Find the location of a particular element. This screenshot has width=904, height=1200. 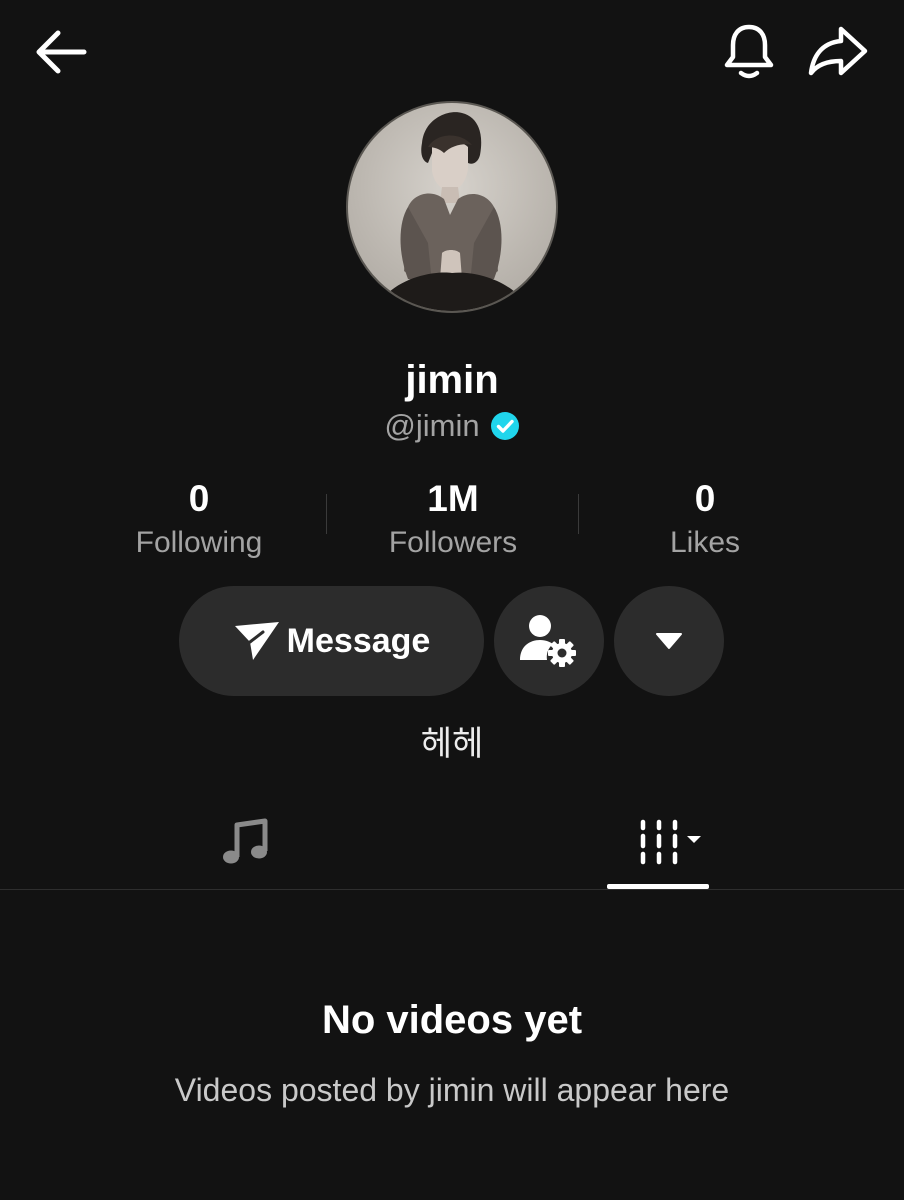

message-button: Message is located at coordinates (331, 641).